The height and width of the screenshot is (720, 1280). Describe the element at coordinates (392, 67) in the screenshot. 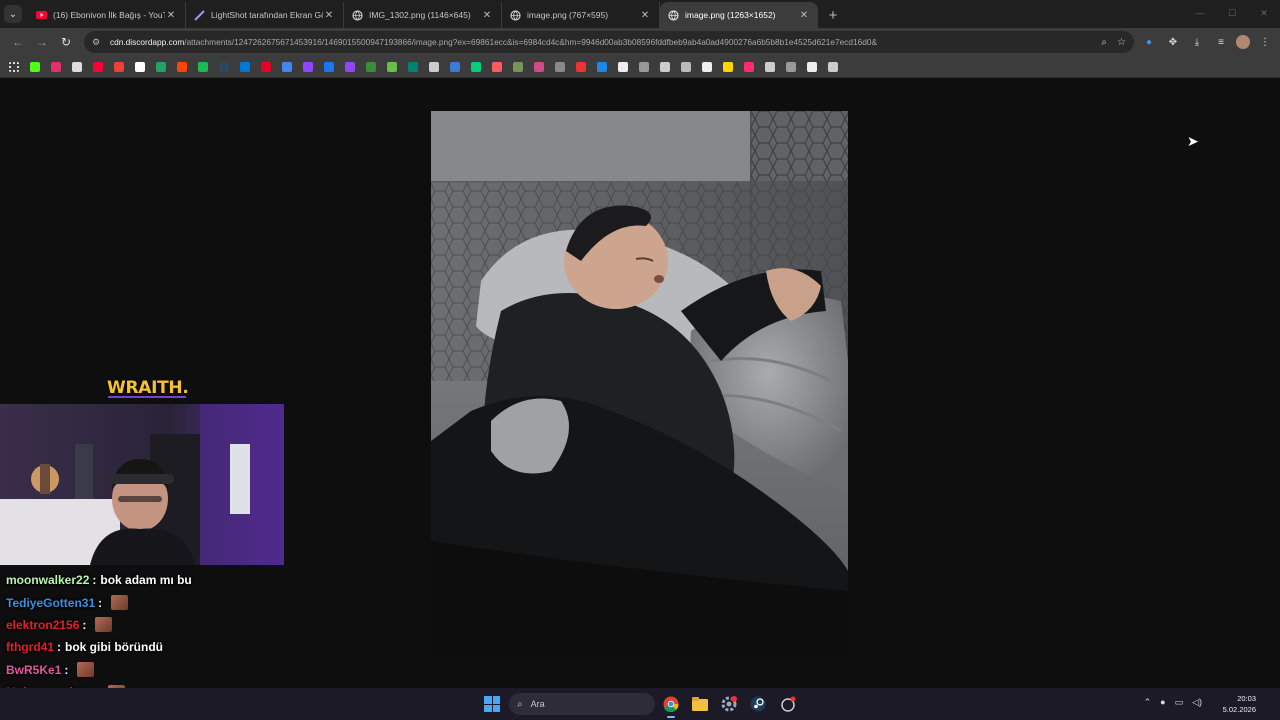

I see `leaf-icon` at that location.